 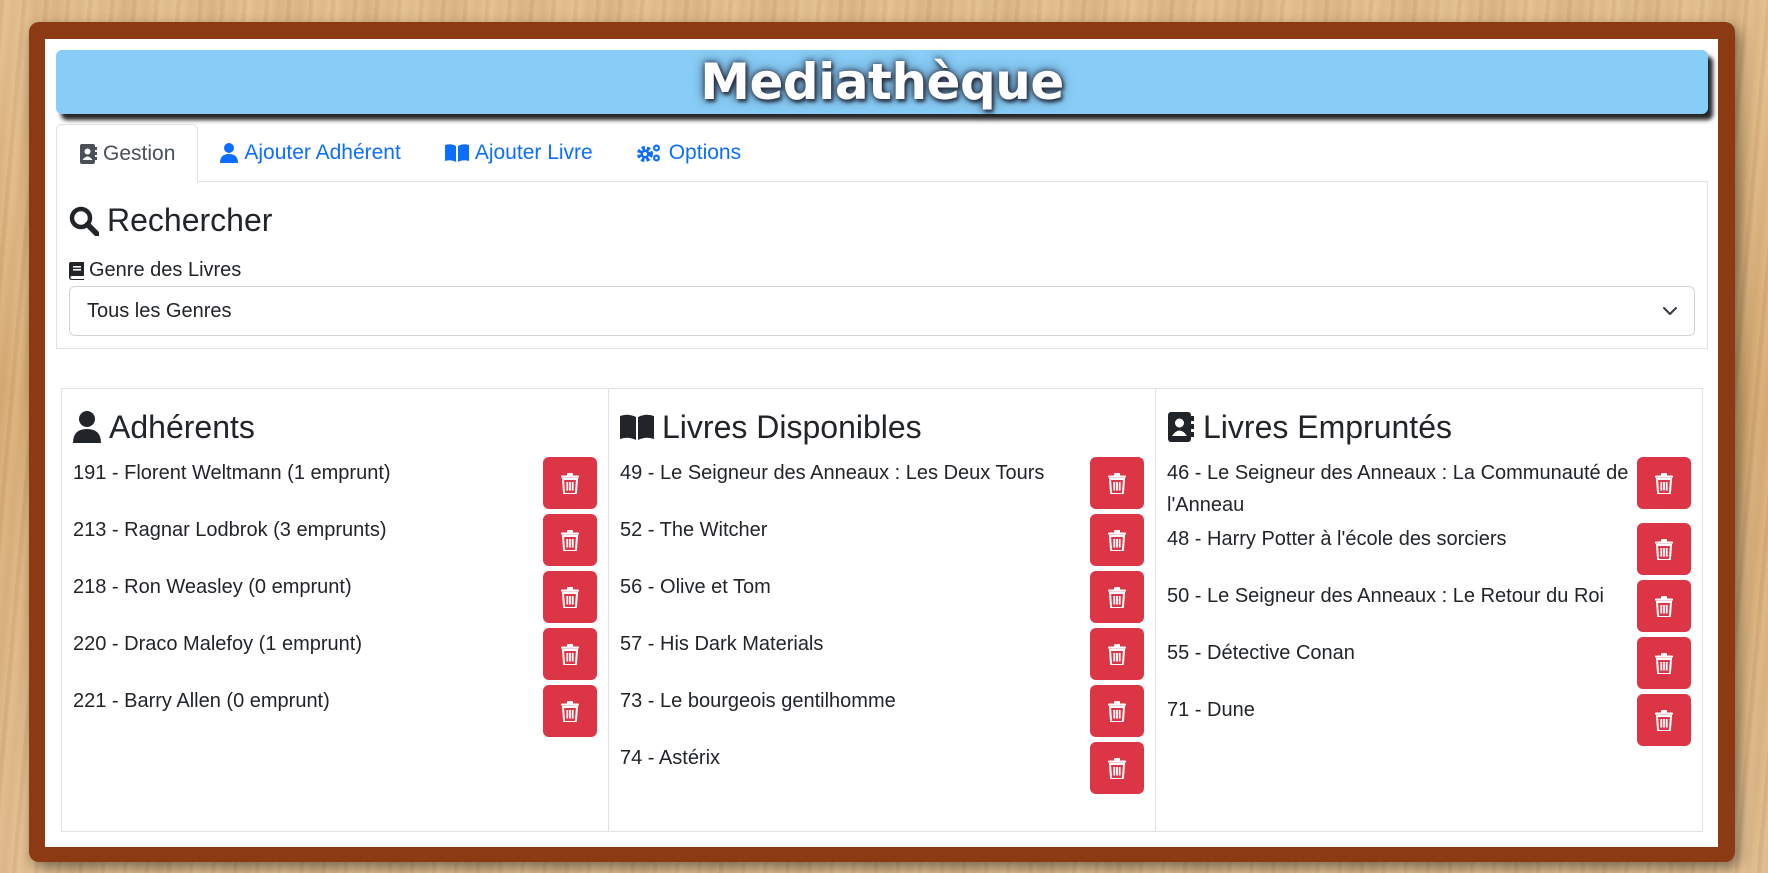 I want to click on available-book-label: 57 - His Dark Materials, so click(x=722, y=644).